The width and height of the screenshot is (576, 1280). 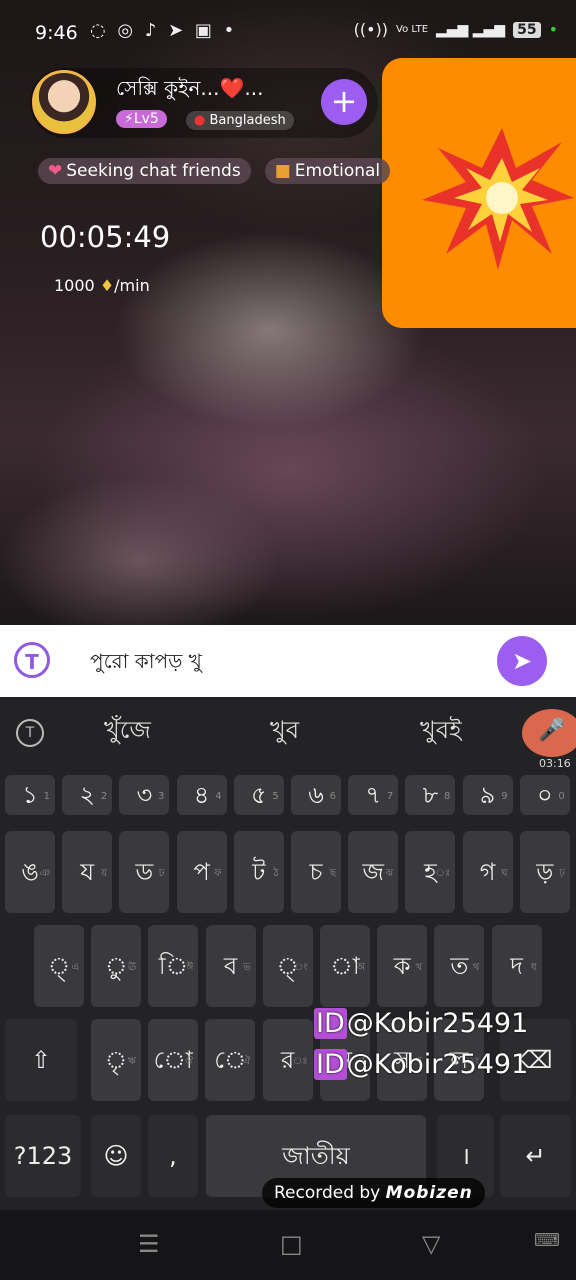 What do you see at coordinates (547, 1240) in the screenshot?
I see `keyboard-hide-icon: ⌨` at bounding box center [547, 1240].